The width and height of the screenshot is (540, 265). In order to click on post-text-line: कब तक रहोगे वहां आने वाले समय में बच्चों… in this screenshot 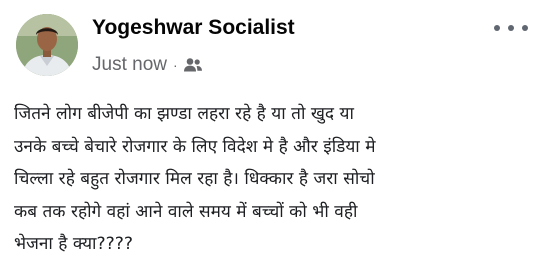, I will do `click(186, 211)`.